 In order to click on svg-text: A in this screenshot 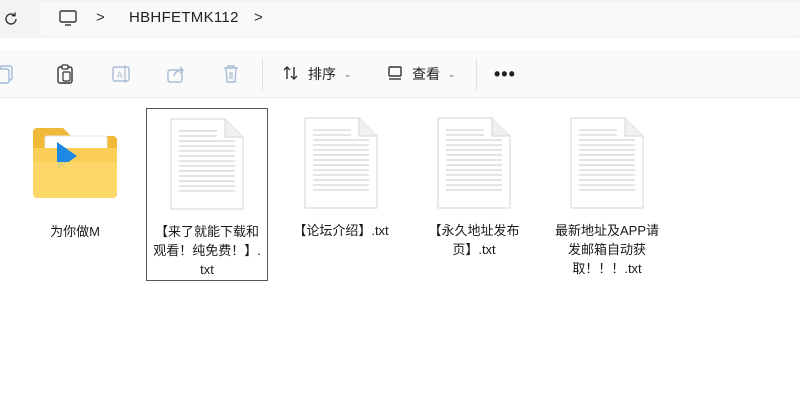, I will do `click(120, 76)`.